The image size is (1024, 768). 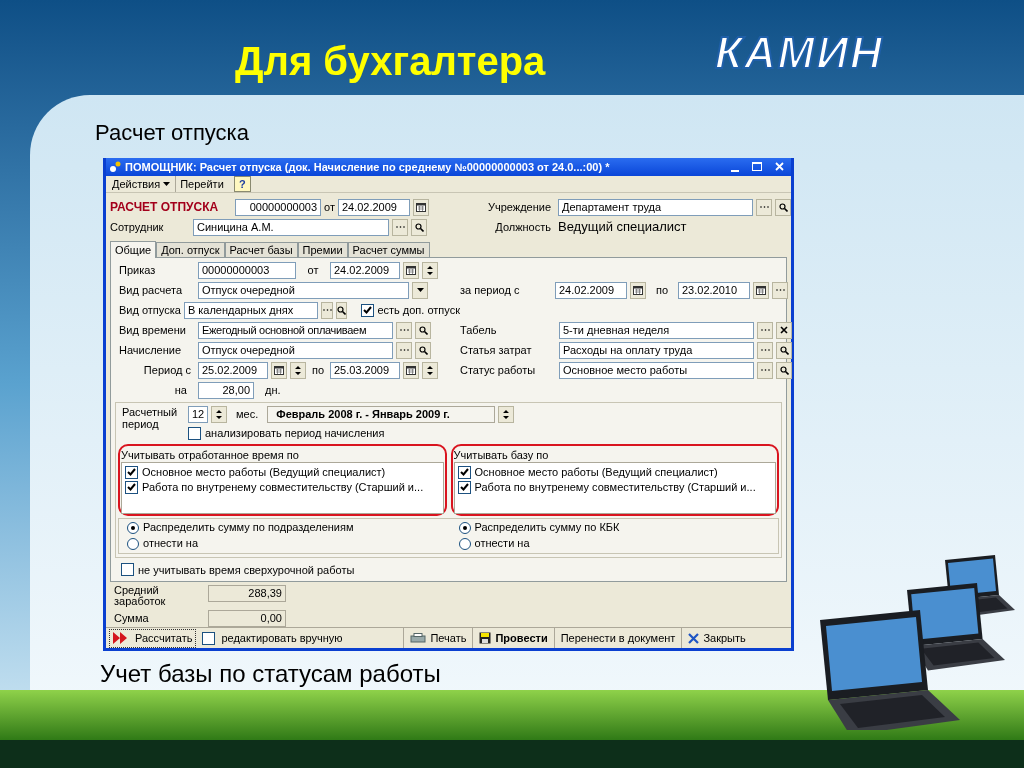 I want to click on input-field: Синицина А.М., so click(x=291, y=227).